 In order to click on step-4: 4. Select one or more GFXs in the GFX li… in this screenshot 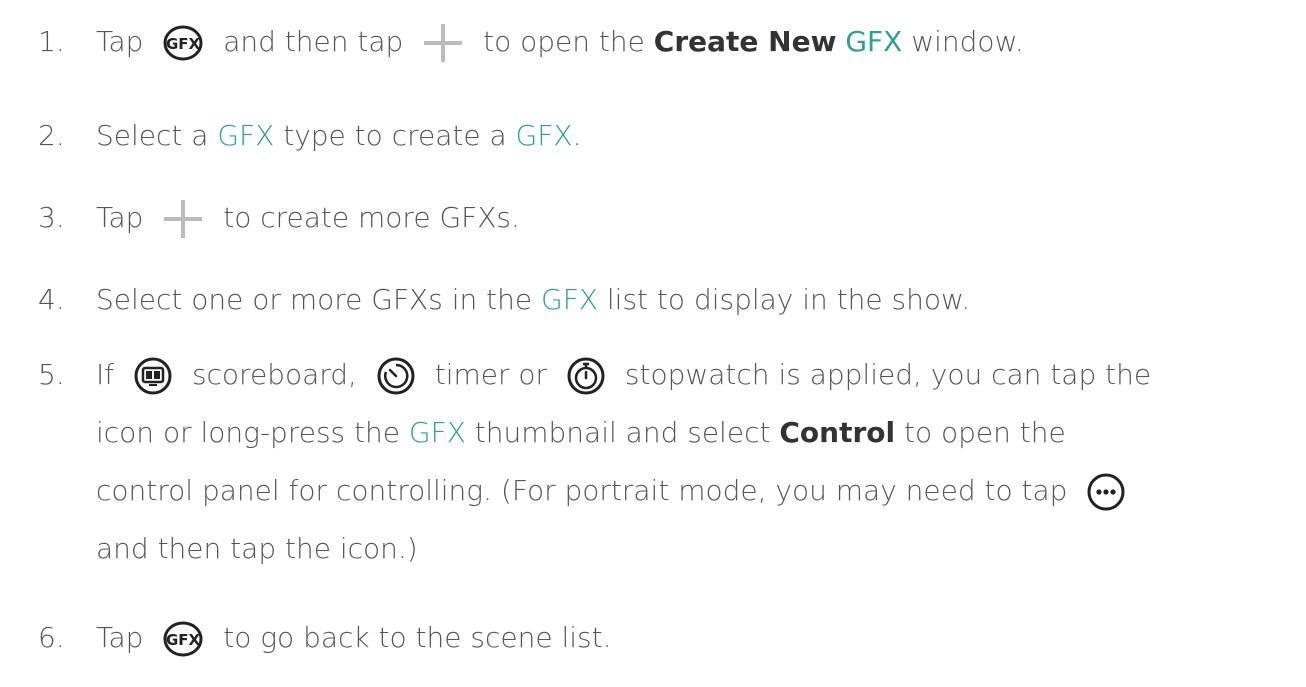, I will do `click(658, 300)`.